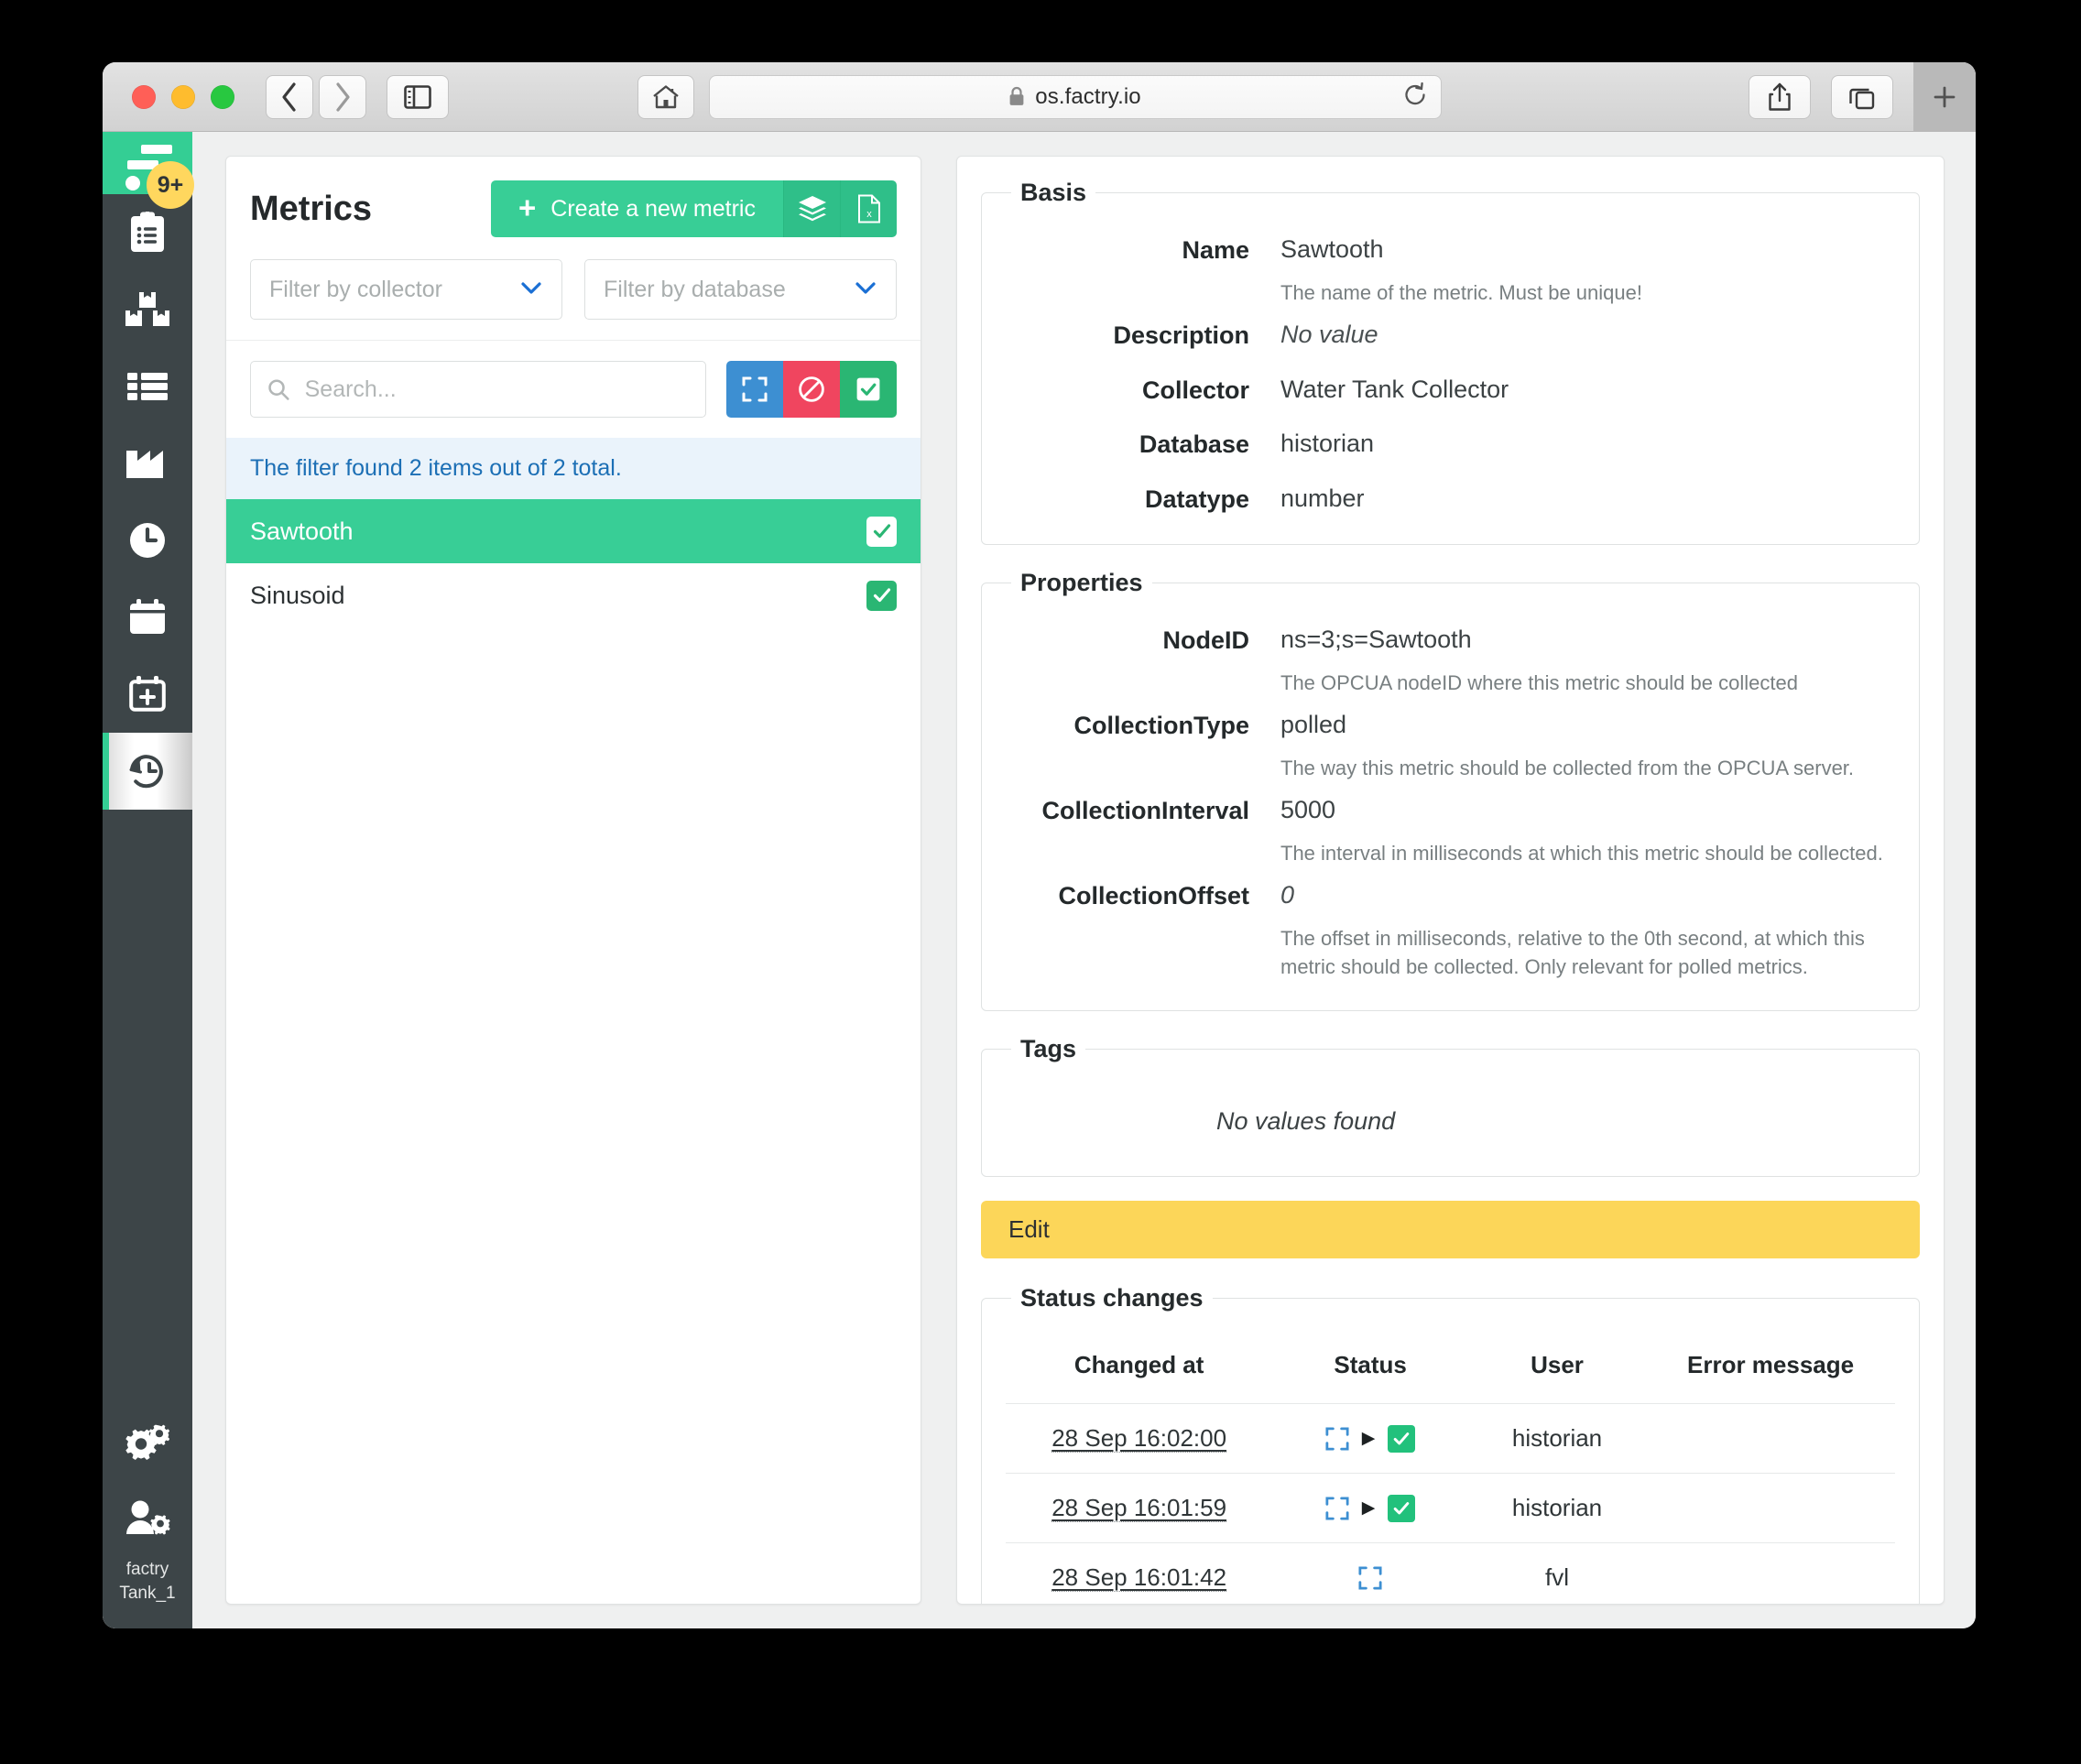 The height and width of the screenshot is (1764, 2081). I want to click on field-value: polled, so click(1313, 724).